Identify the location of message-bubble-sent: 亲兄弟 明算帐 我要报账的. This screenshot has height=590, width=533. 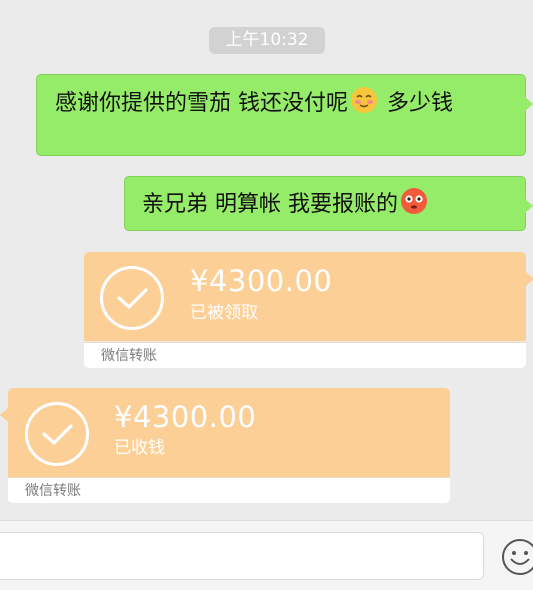
(328, 203).